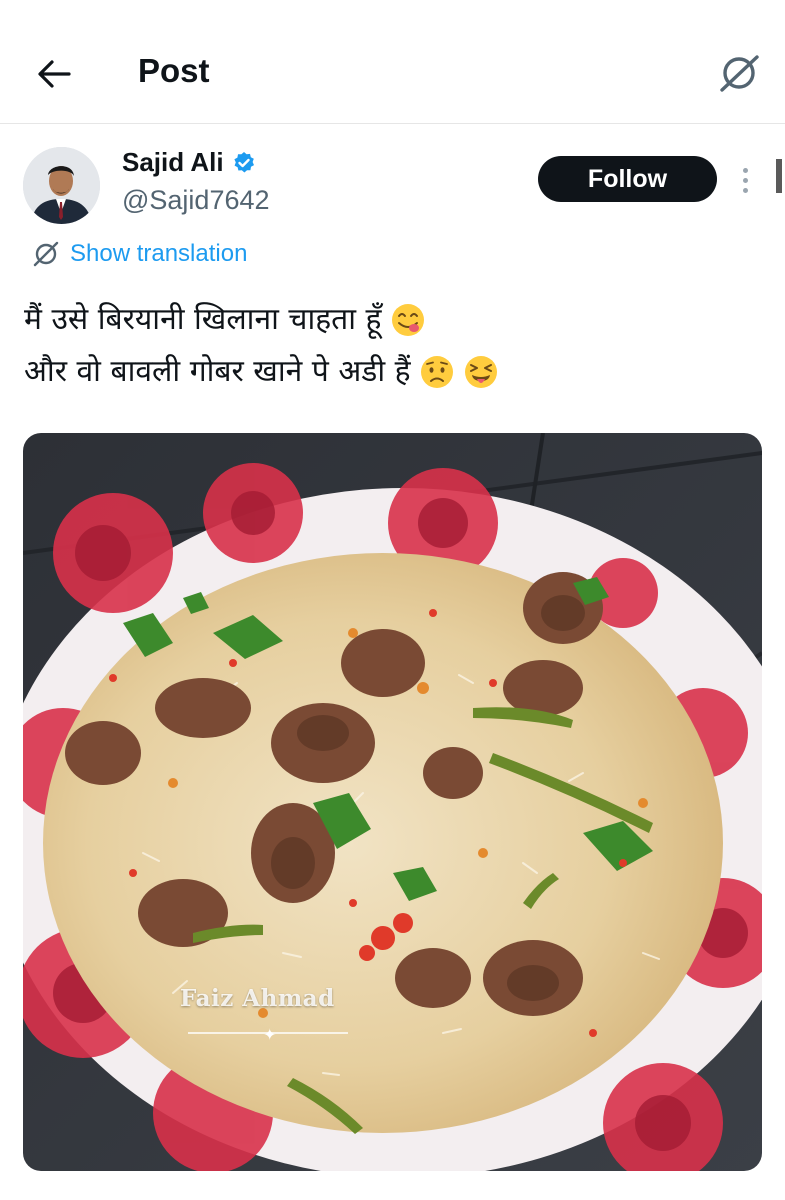 This screenshot has width=785, height=1200. Describe the element at coordinates (158, 254) in the screenshot. I see `show-translation-label: Show translation` at that location.